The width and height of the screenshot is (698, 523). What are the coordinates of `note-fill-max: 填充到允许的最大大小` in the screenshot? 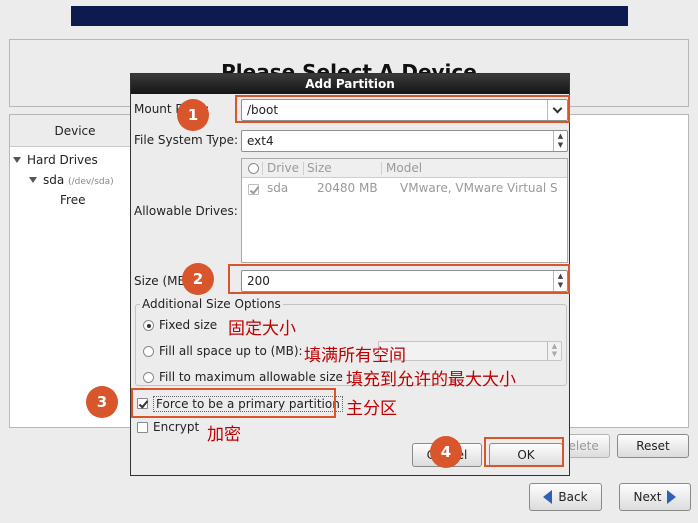 It's located at (431, 380).